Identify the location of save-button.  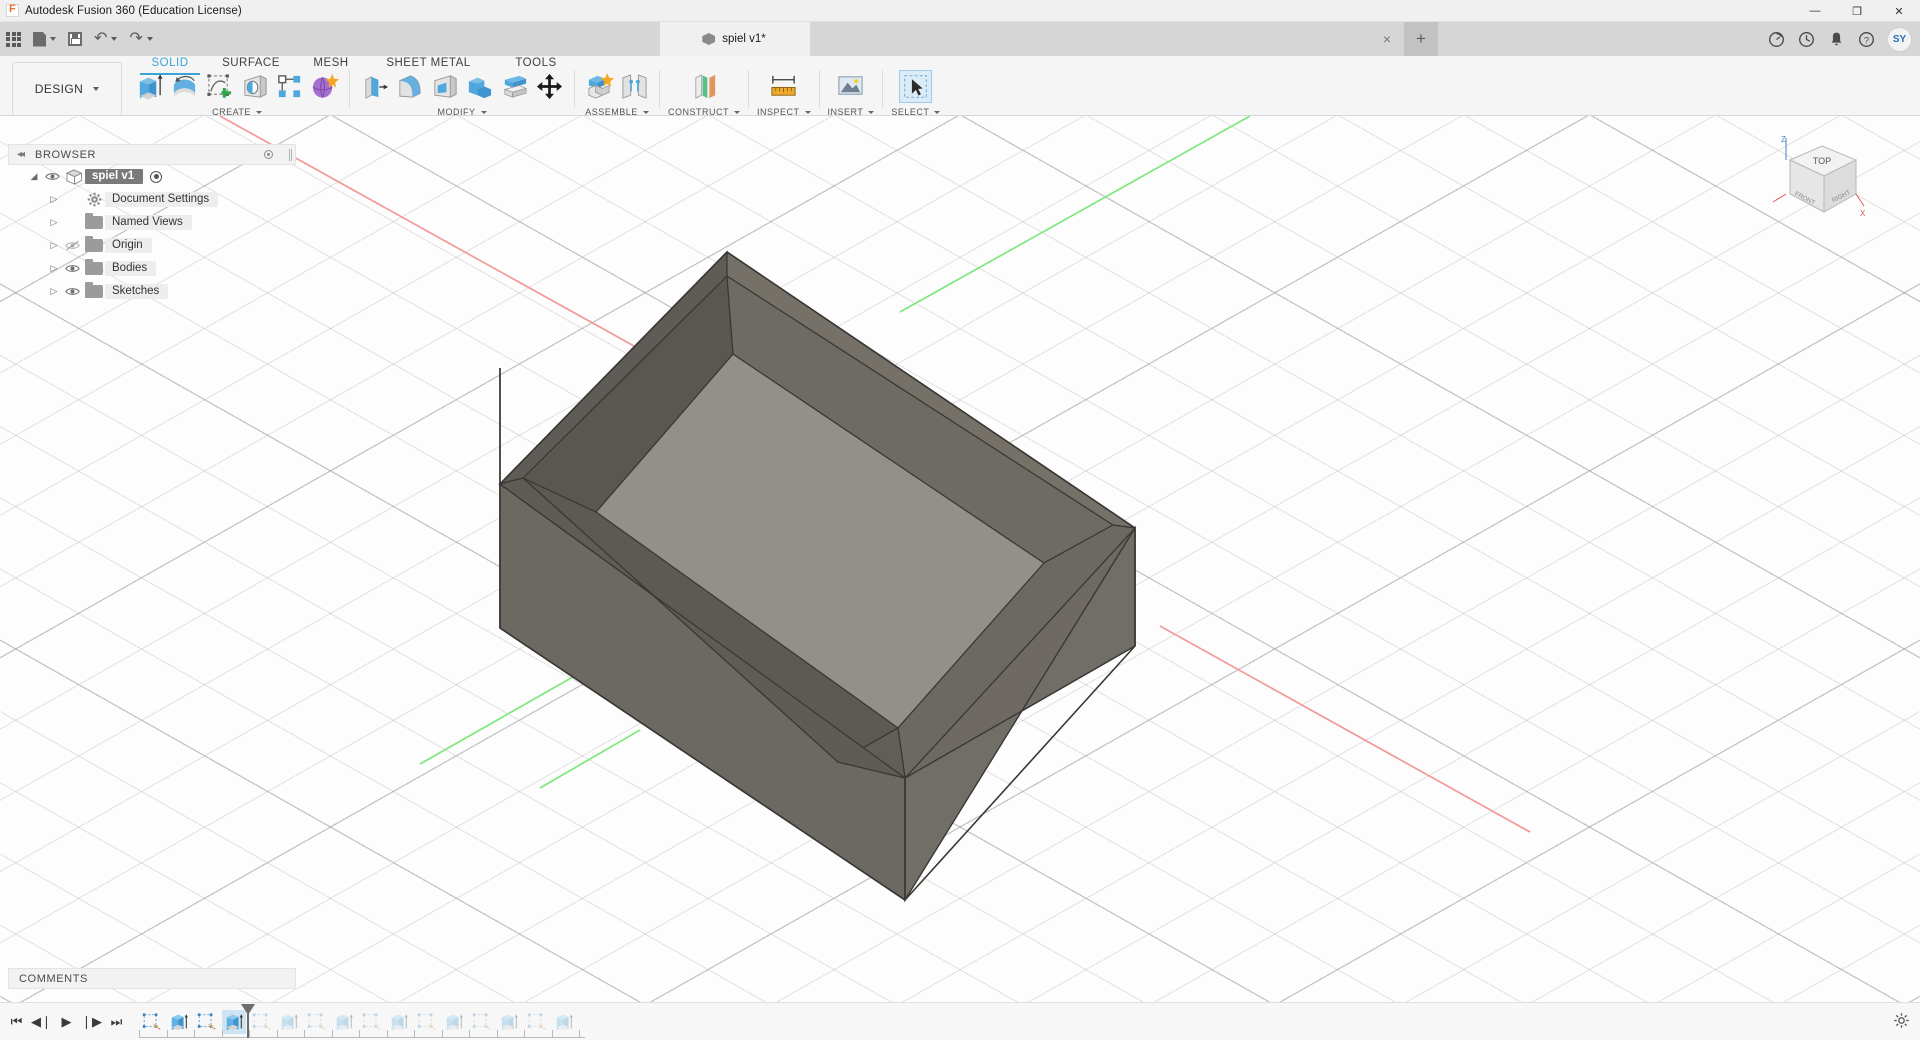
(75, 39).